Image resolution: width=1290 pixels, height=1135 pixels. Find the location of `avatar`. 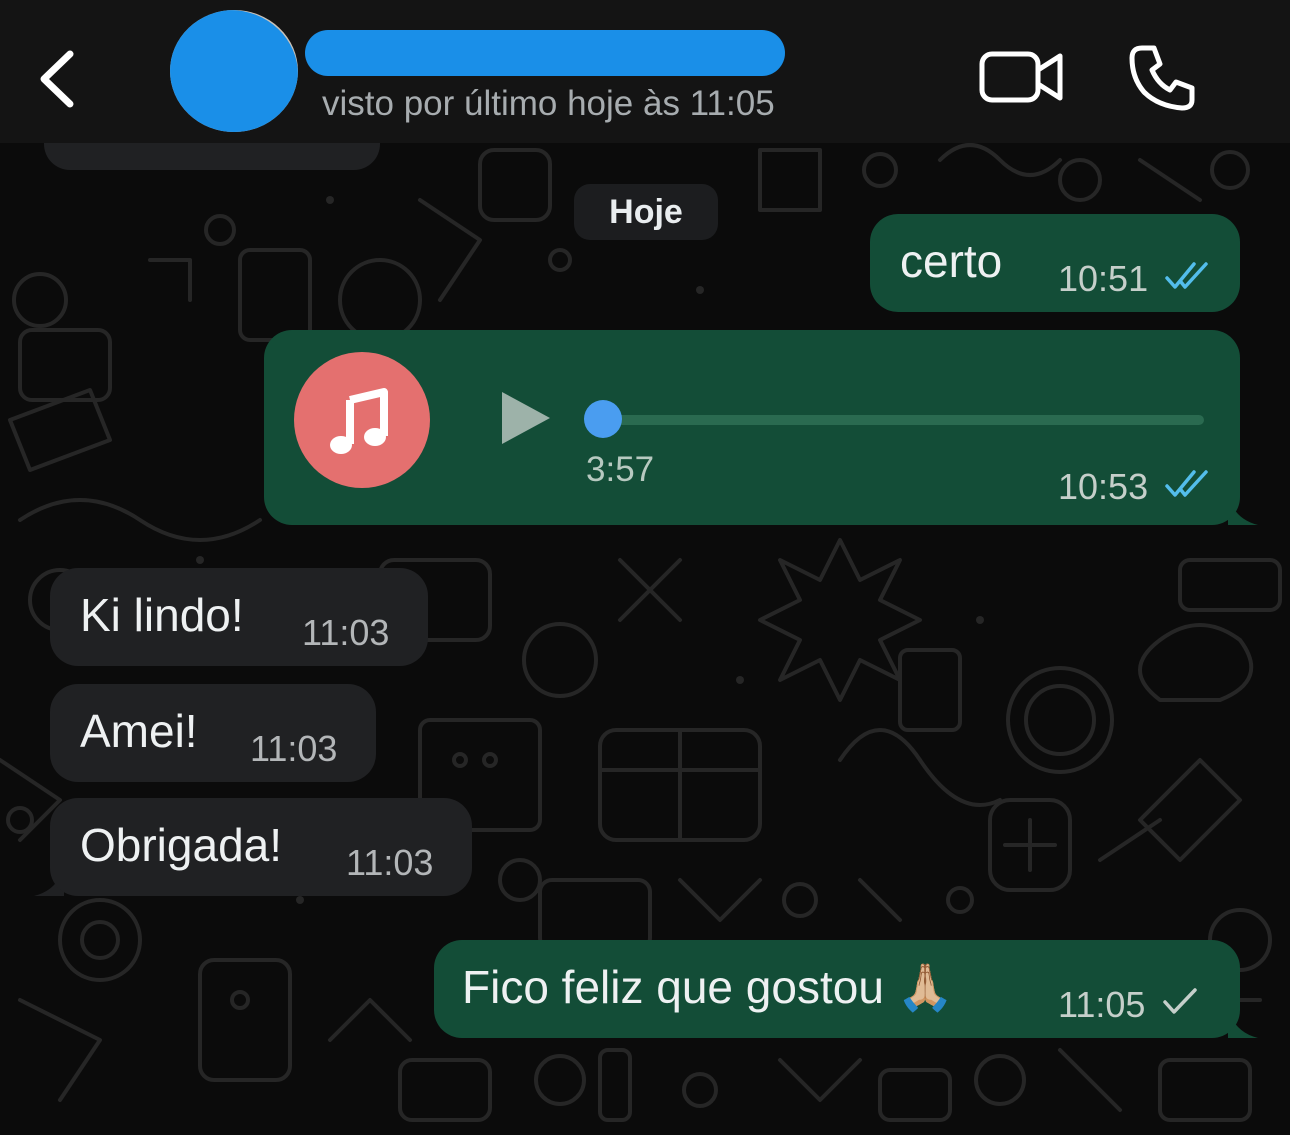

avatar is located at coordinates (234, 71).